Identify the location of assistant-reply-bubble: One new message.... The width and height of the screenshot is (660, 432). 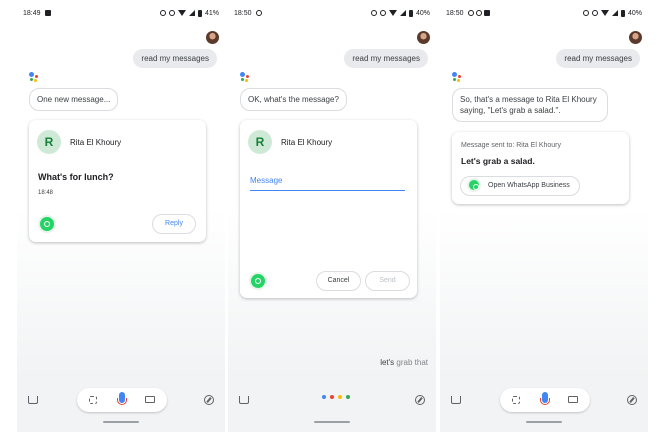
(74, 99).